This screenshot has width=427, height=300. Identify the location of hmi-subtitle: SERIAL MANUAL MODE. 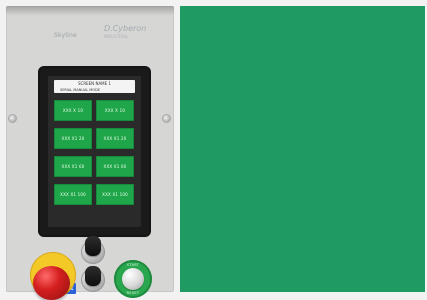
(80, 90).